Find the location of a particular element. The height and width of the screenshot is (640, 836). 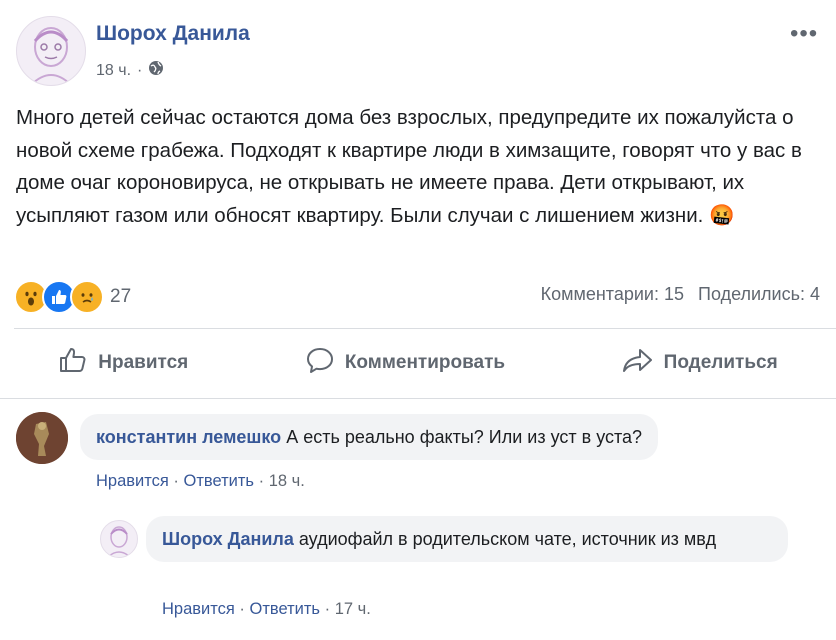

like-button: Нравится is located at coordinates (123, 363).